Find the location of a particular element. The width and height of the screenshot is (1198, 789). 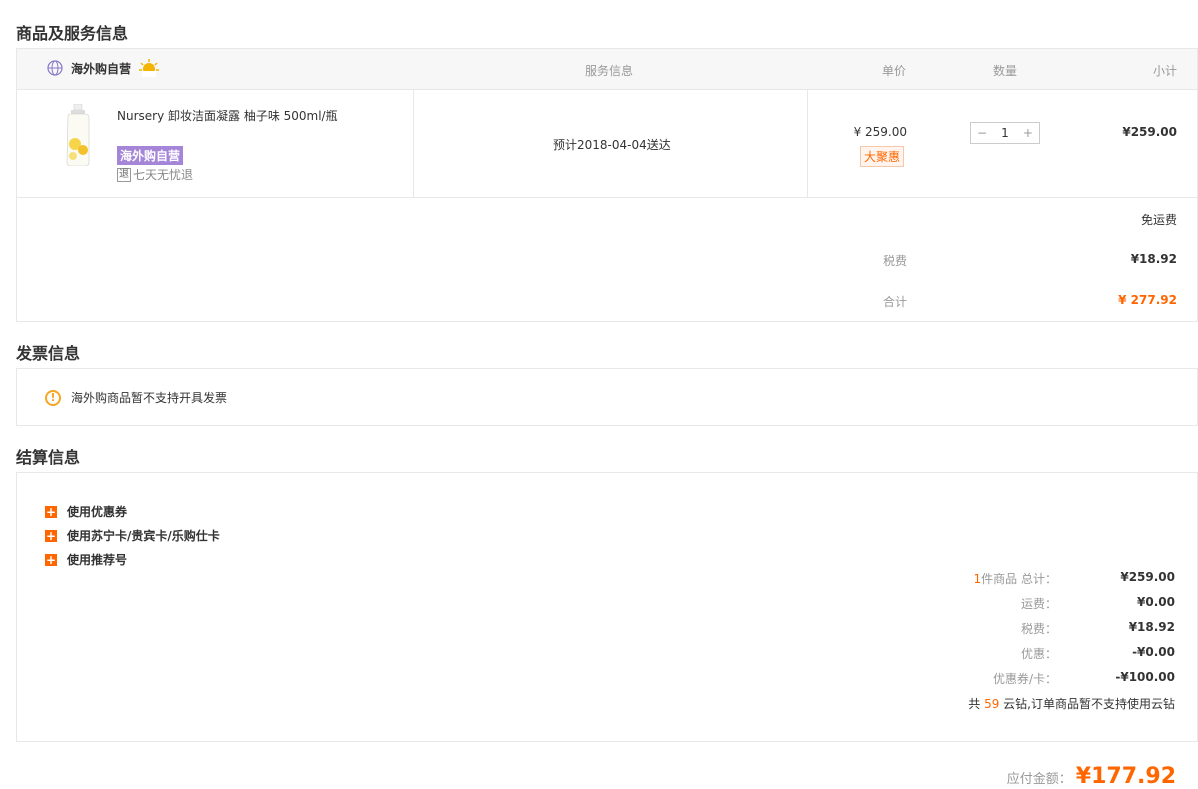

coupon-label: 优惠券/卡： is located at coordinates (1024, 679).